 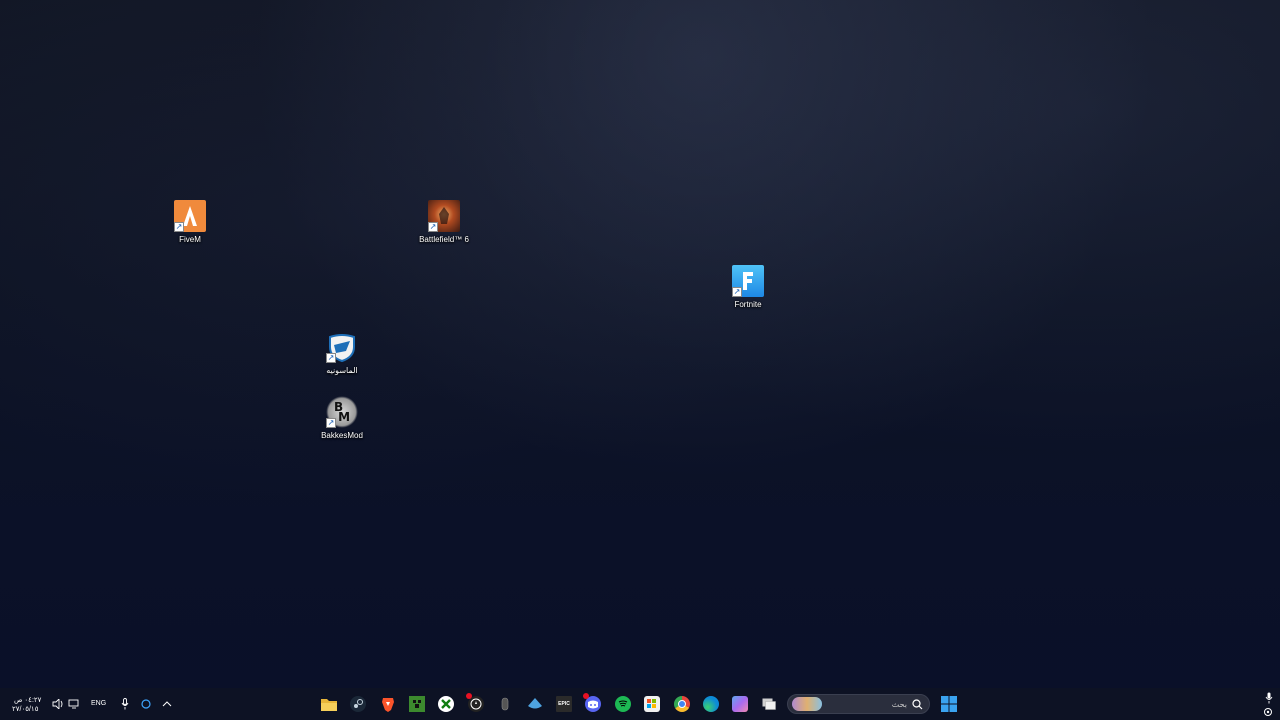 I want to click on volume-icon, so click(x=58, y=704).